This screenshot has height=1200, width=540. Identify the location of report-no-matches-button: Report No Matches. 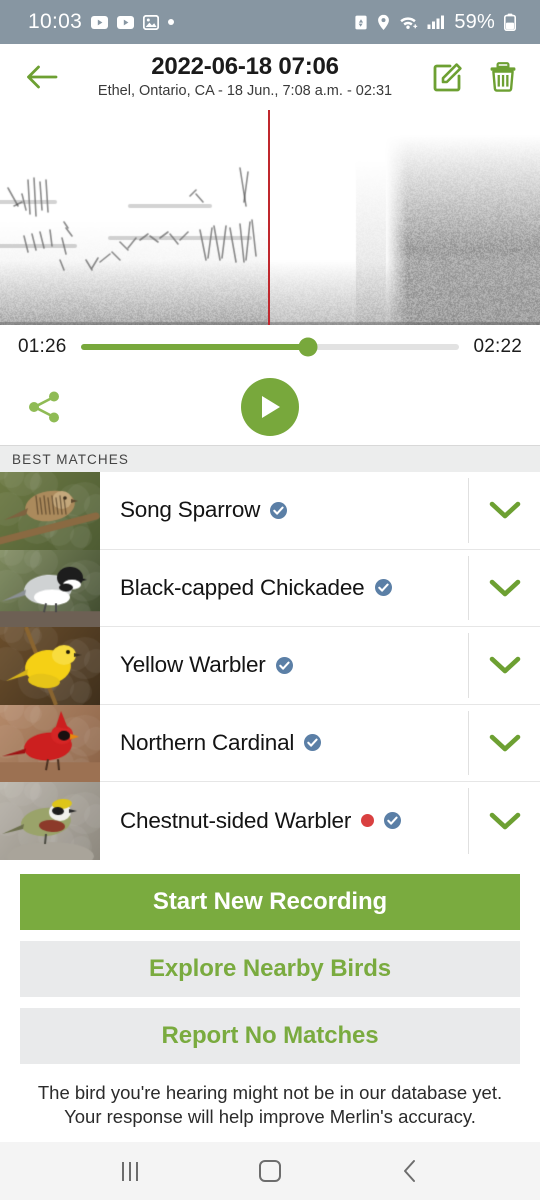
(270, 1035).